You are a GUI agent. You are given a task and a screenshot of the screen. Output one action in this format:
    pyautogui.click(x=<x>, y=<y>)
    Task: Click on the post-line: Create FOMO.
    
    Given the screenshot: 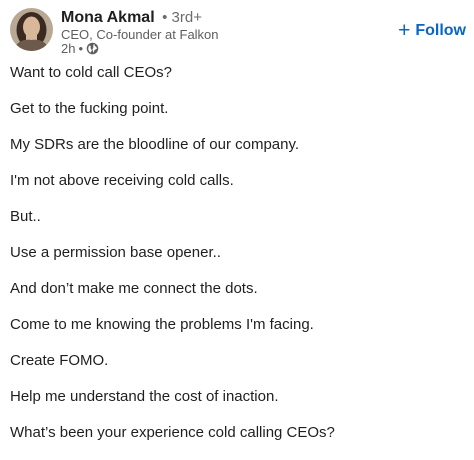 What is the action you would take?
    pyautogui.click(x=59, y=360)
    